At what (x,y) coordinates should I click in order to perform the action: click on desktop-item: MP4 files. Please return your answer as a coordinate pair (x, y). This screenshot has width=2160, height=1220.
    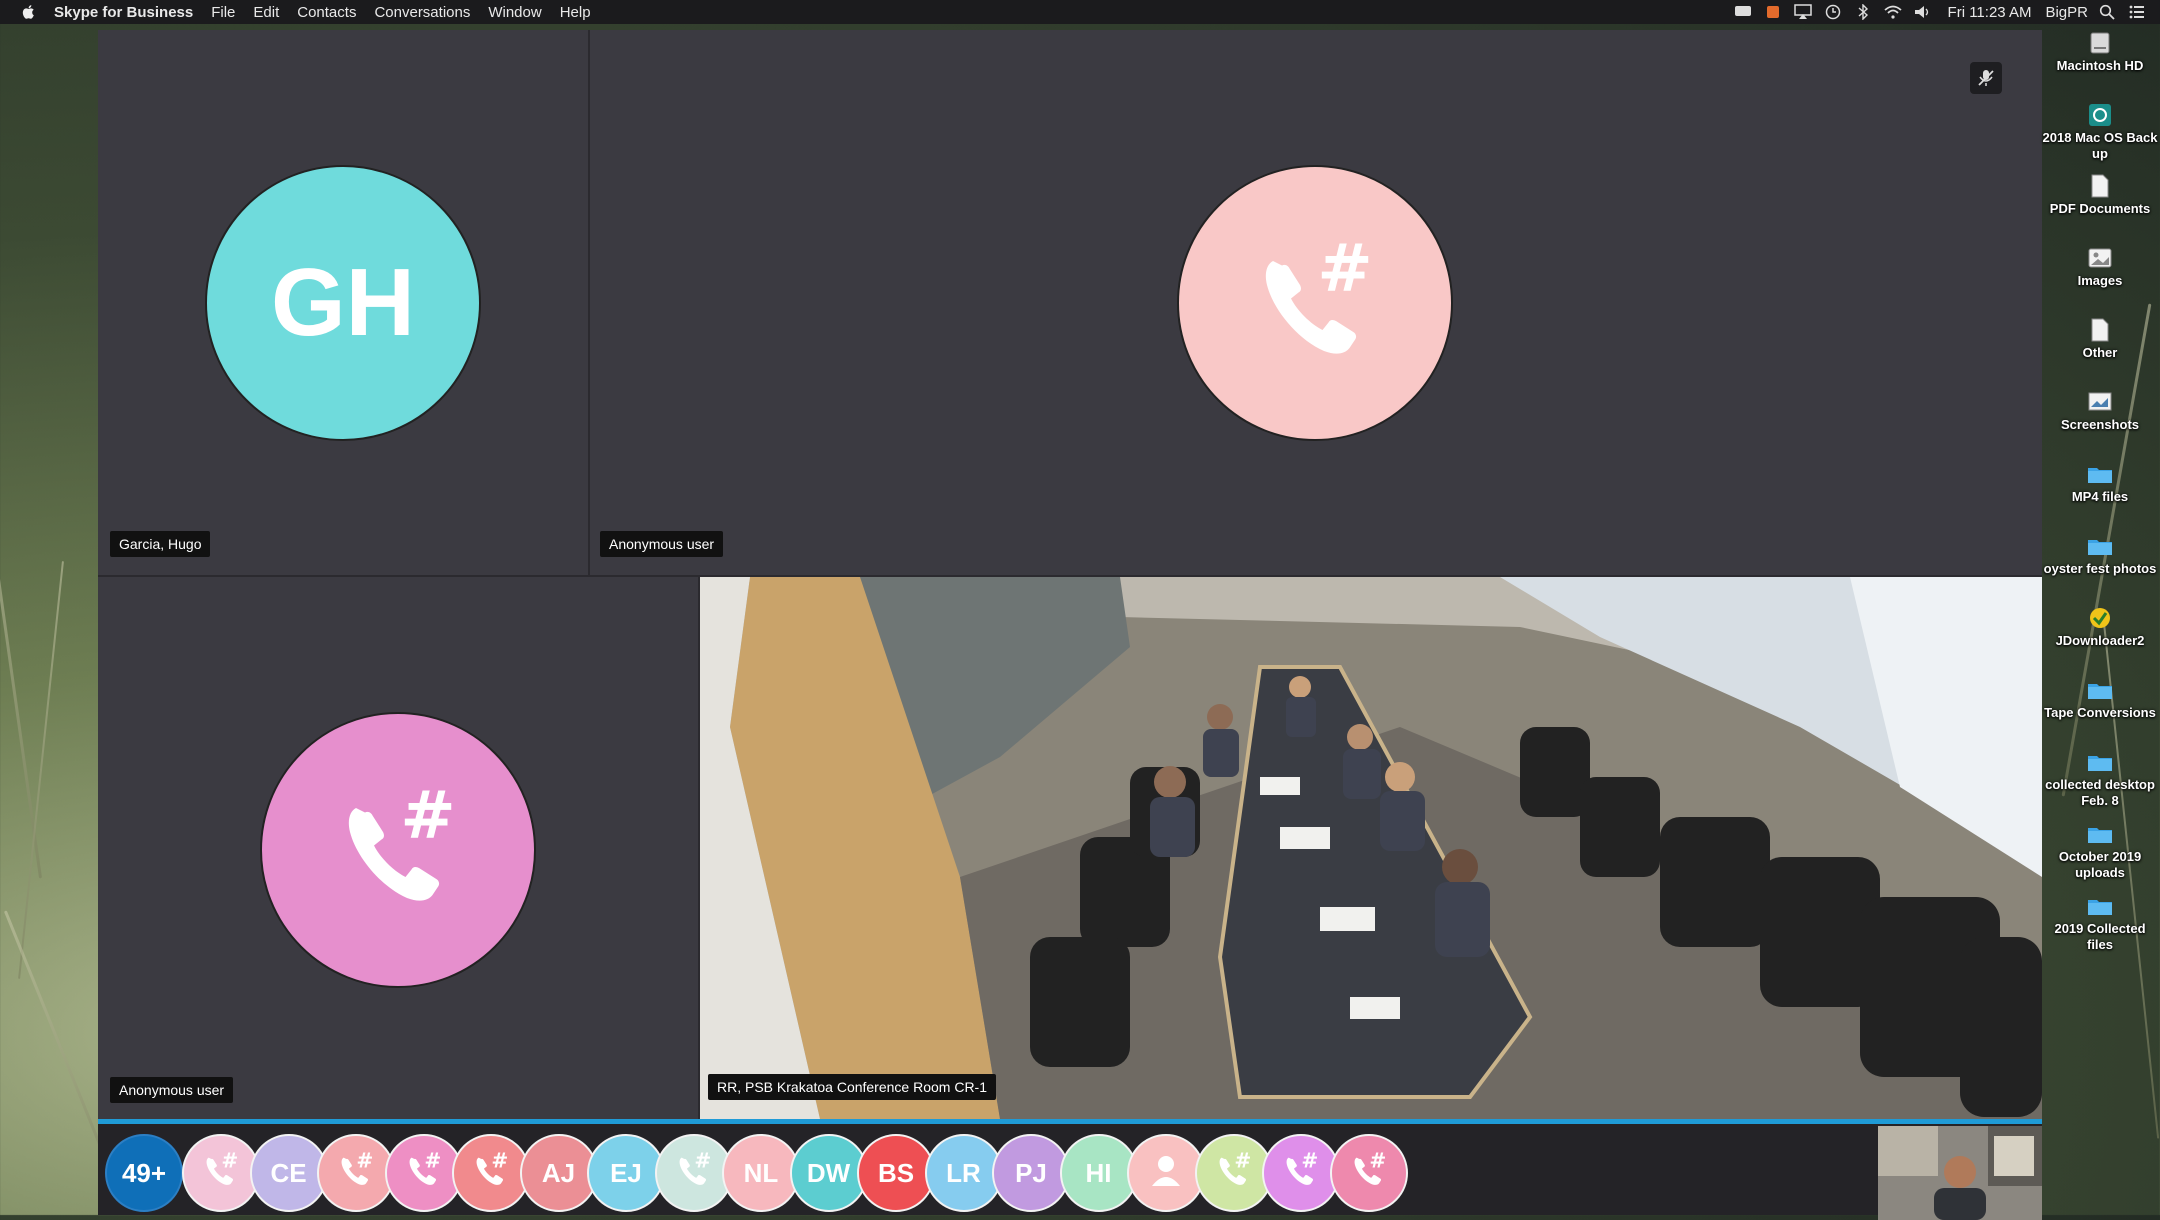
    Looking at the image, I should click on (2100, 483).